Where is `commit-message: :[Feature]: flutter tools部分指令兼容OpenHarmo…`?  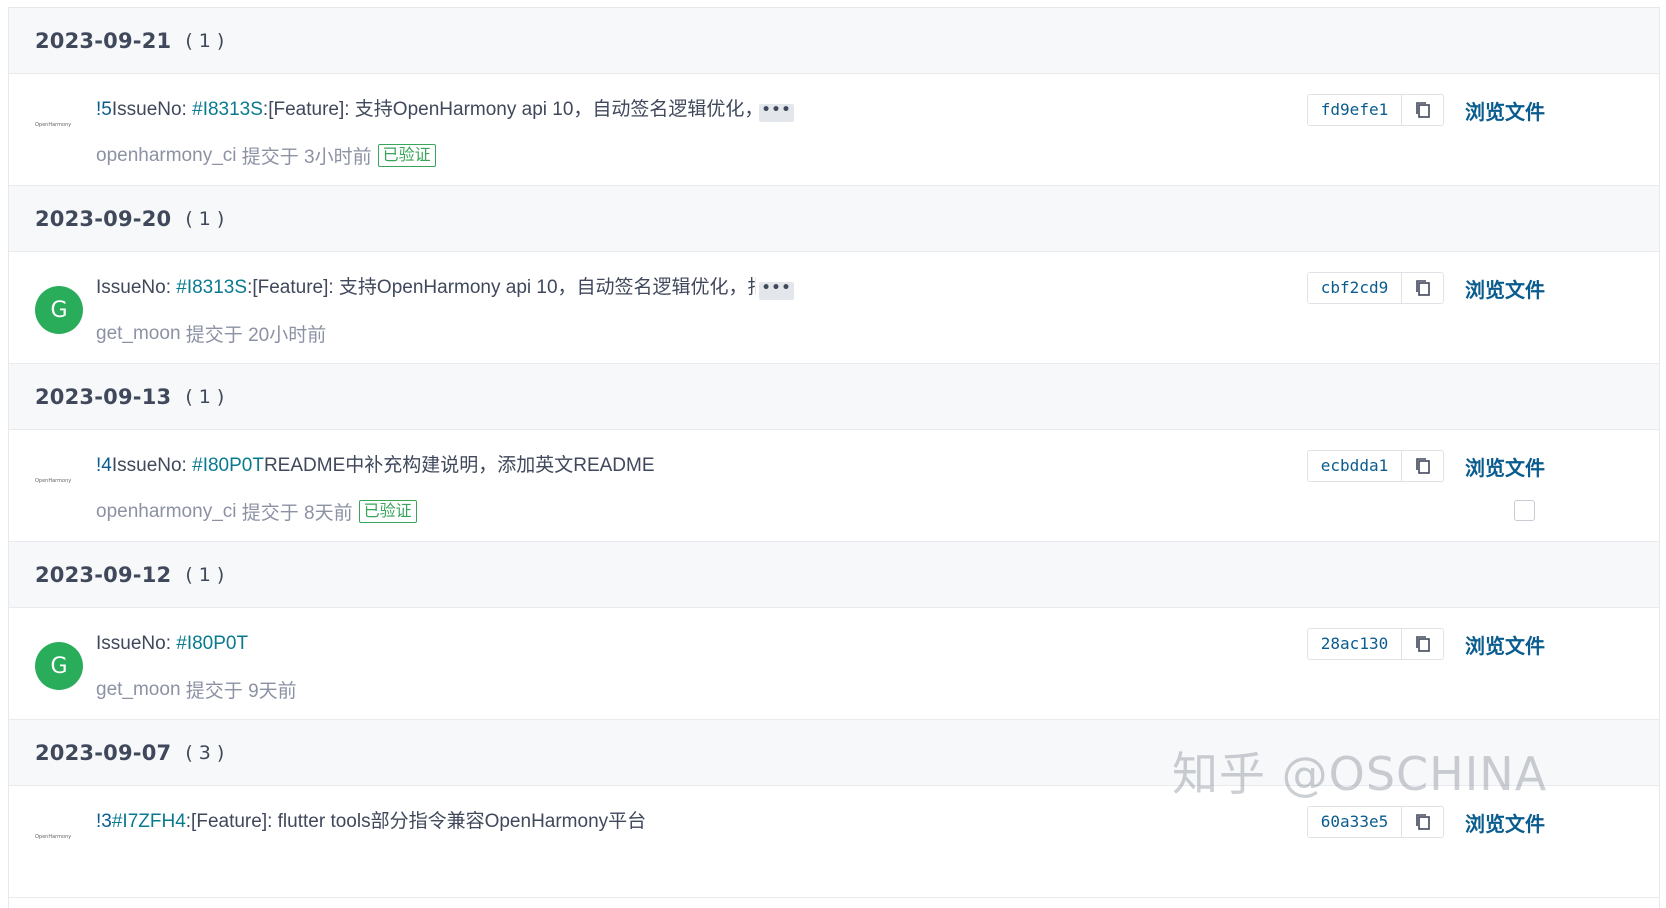 commit-message: :[Feature]: flutter tools部分指令兼容OpenHarmo… is located at coordinates (416, 821).